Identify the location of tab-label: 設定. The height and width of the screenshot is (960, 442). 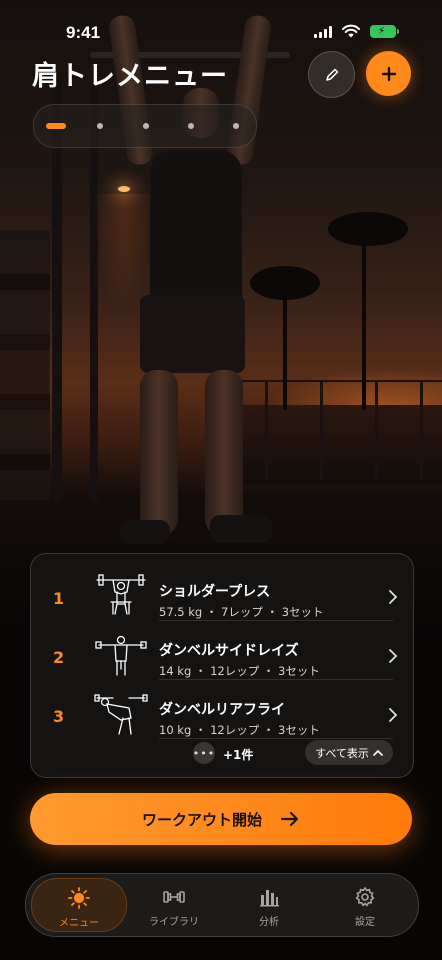
(365, 922).